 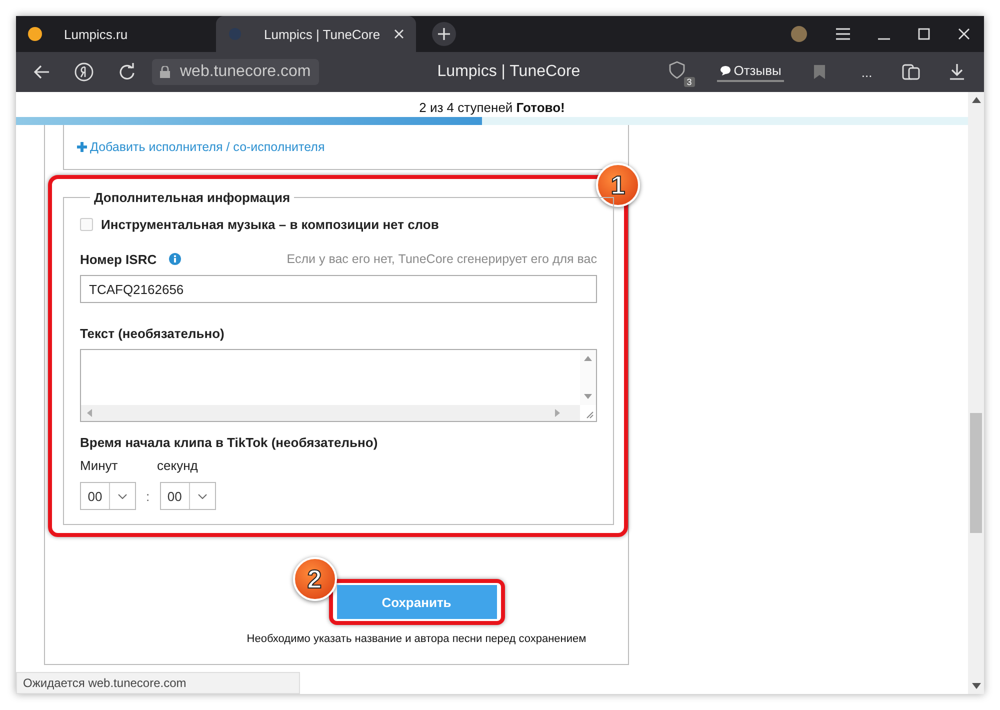 What do you see at coordinates (35, 34) in the screenshot?
I see `site-logo-icon` at bounding box center [35, 34].